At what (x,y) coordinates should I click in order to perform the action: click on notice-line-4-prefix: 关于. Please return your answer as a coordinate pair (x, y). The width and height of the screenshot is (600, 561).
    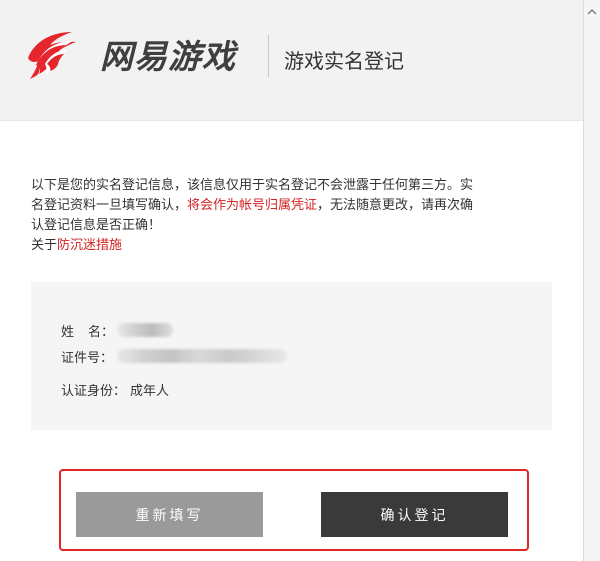
    Looking at the image, I should click on (44, 245).